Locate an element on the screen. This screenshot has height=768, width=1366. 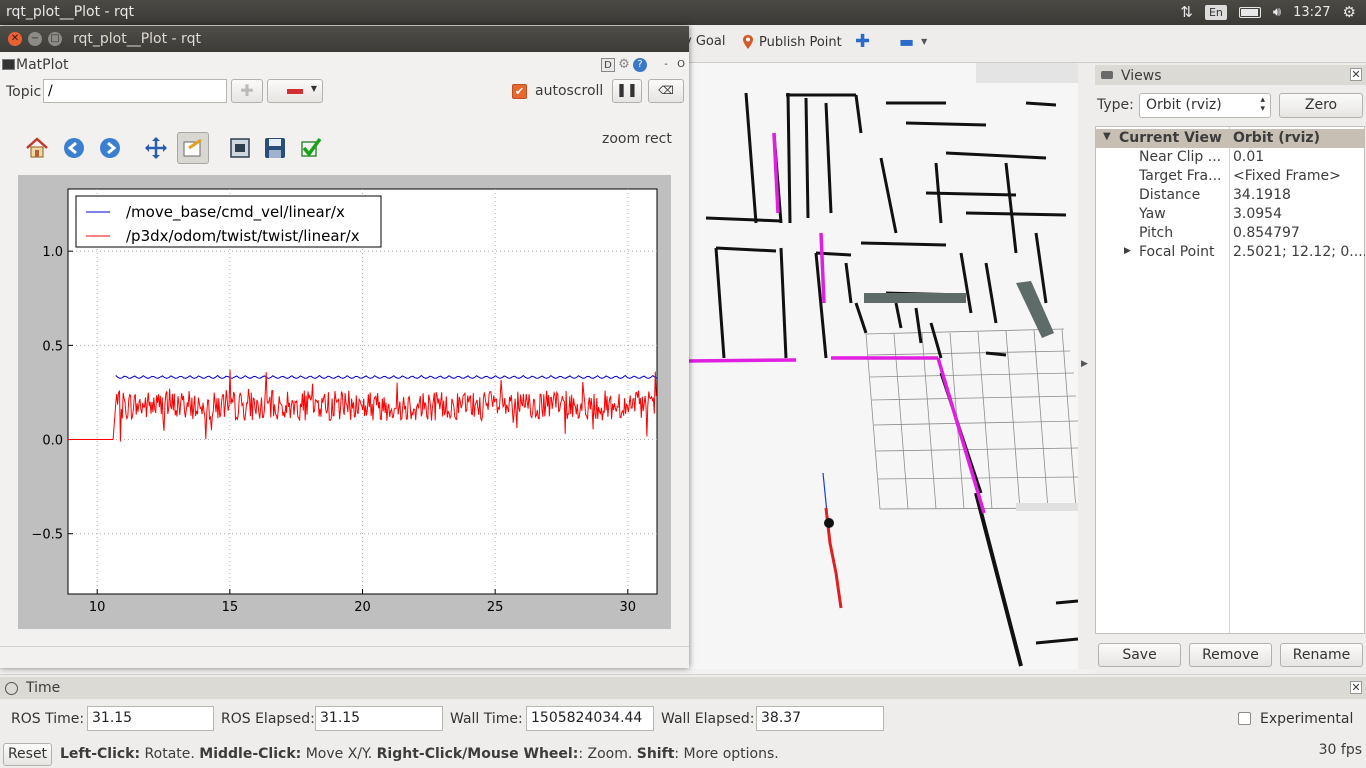
plugin-header: MatPlot D ⚙ ? - O is located at coordinates (344, 65).